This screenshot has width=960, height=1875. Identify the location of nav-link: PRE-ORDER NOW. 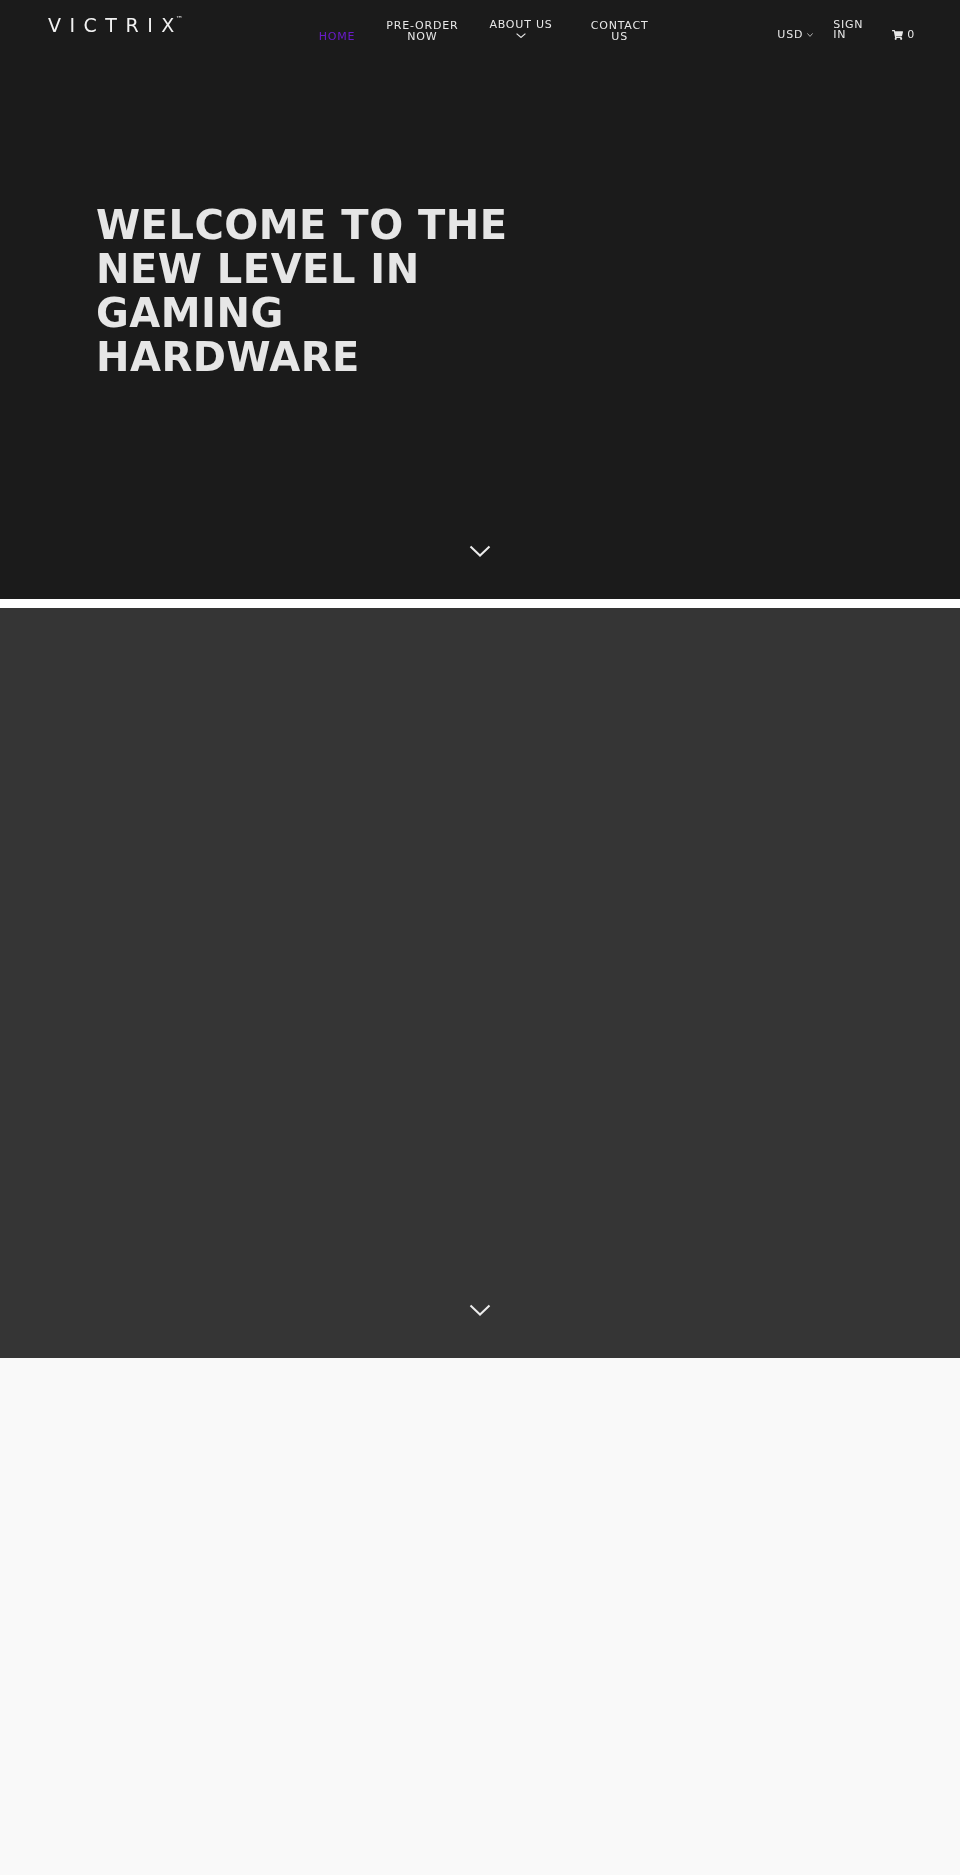
(422, 31).